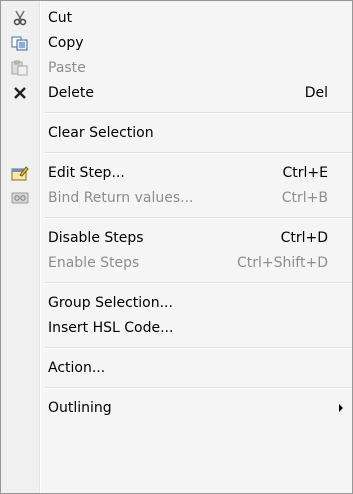  I want to click on menu-item-paste: Paste, so click(176, 67).